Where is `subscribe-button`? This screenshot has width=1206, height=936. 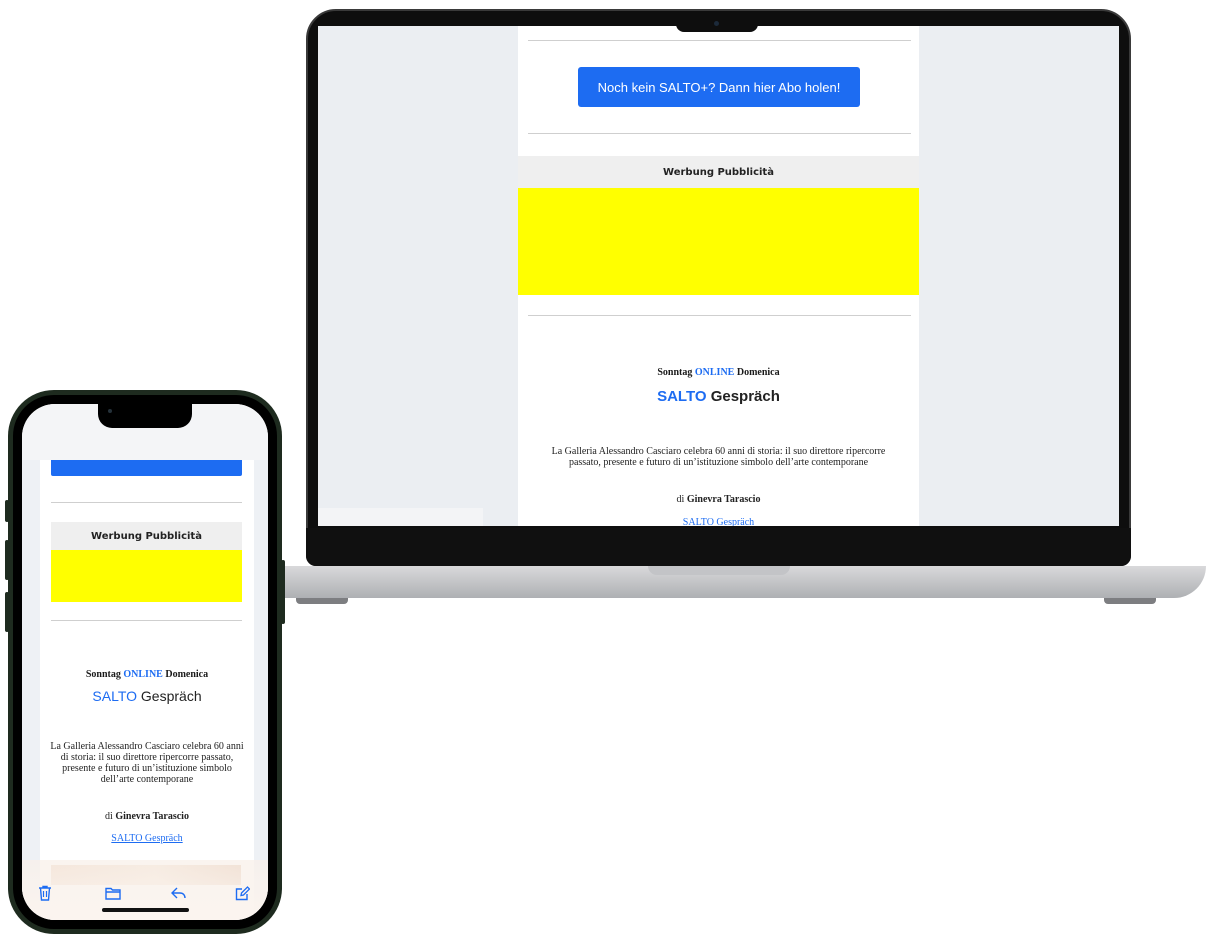 subscribe-button is located at coordinates (146, 468).